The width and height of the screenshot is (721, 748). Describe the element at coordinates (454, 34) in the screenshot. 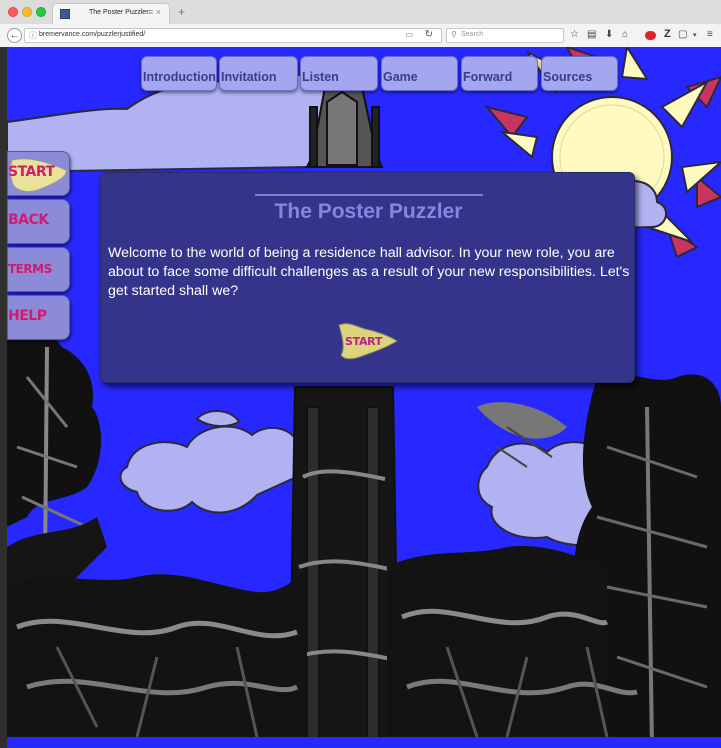

I see `search-icon: ⚲` at that location.